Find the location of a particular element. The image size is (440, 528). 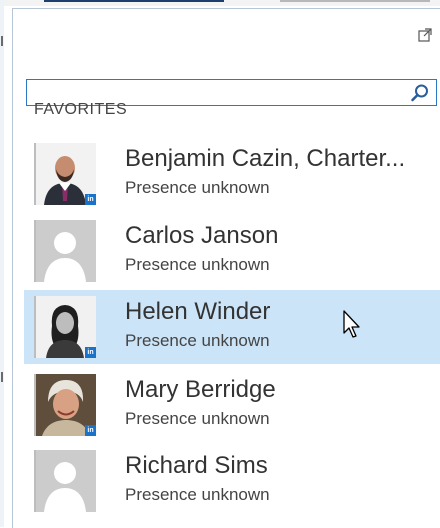

search-icon is located at coordinates (420, 93).